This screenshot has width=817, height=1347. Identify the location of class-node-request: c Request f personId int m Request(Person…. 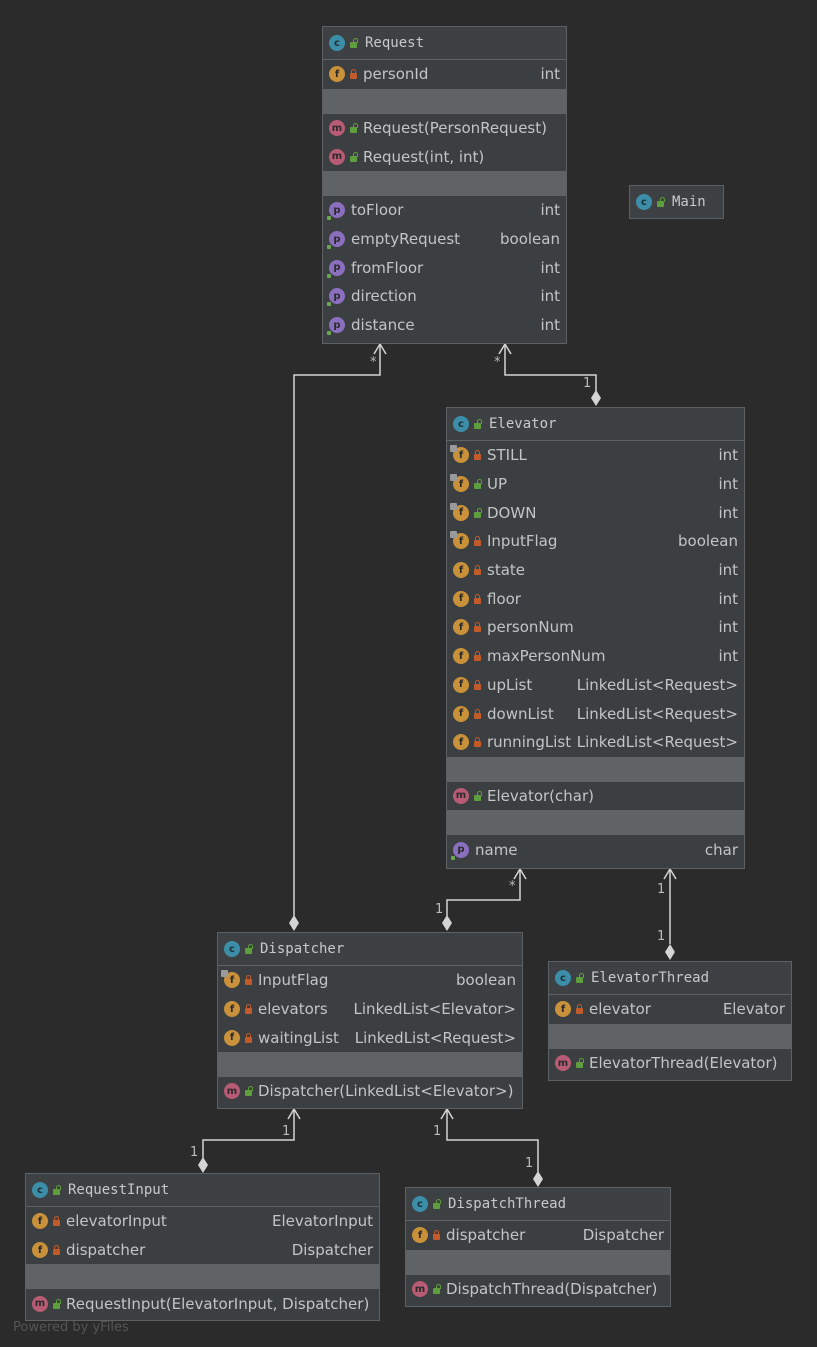
(444, 185).